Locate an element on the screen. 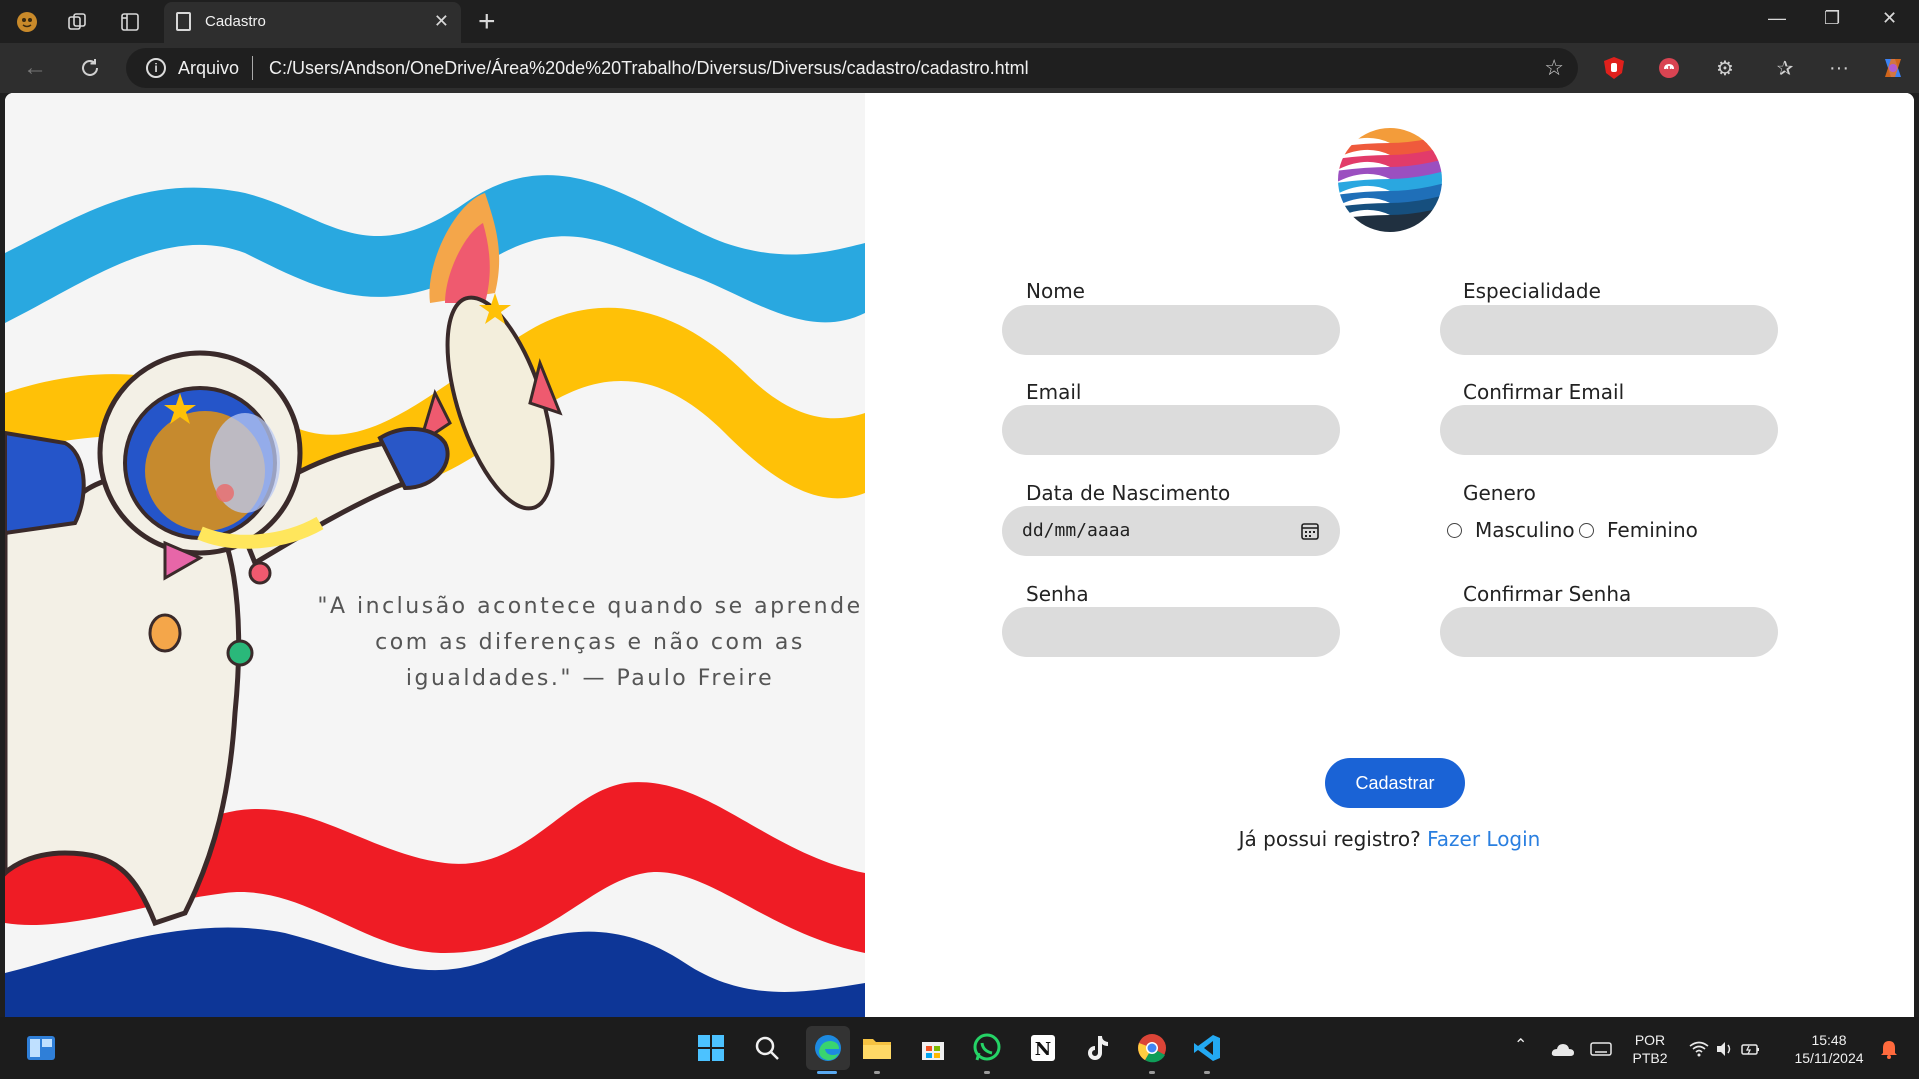 The width and height of the screenshot is (1919, 1079). confirmar-email-input is located at coordinates (1609, 430).